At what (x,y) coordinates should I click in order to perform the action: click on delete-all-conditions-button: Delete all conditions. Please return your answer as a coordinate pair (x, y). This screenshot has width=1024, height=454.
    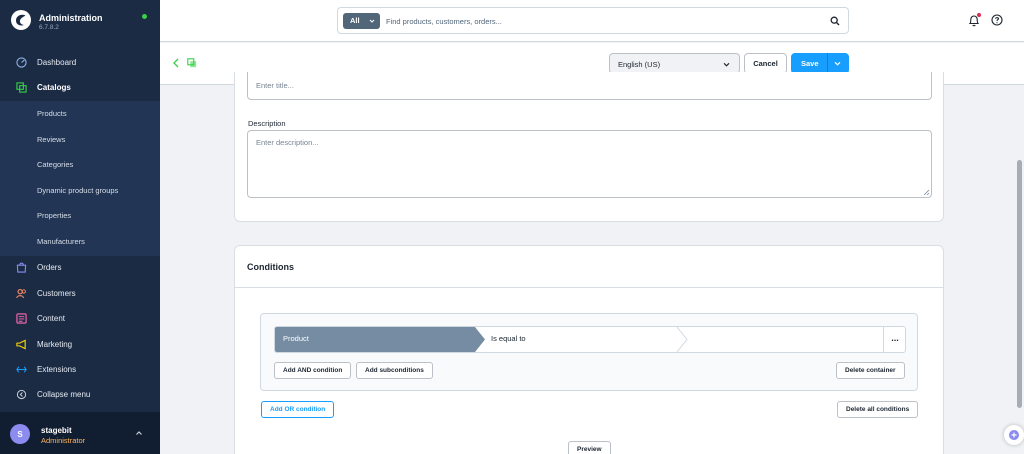
    Looking at the image, I should click on (878, 409).